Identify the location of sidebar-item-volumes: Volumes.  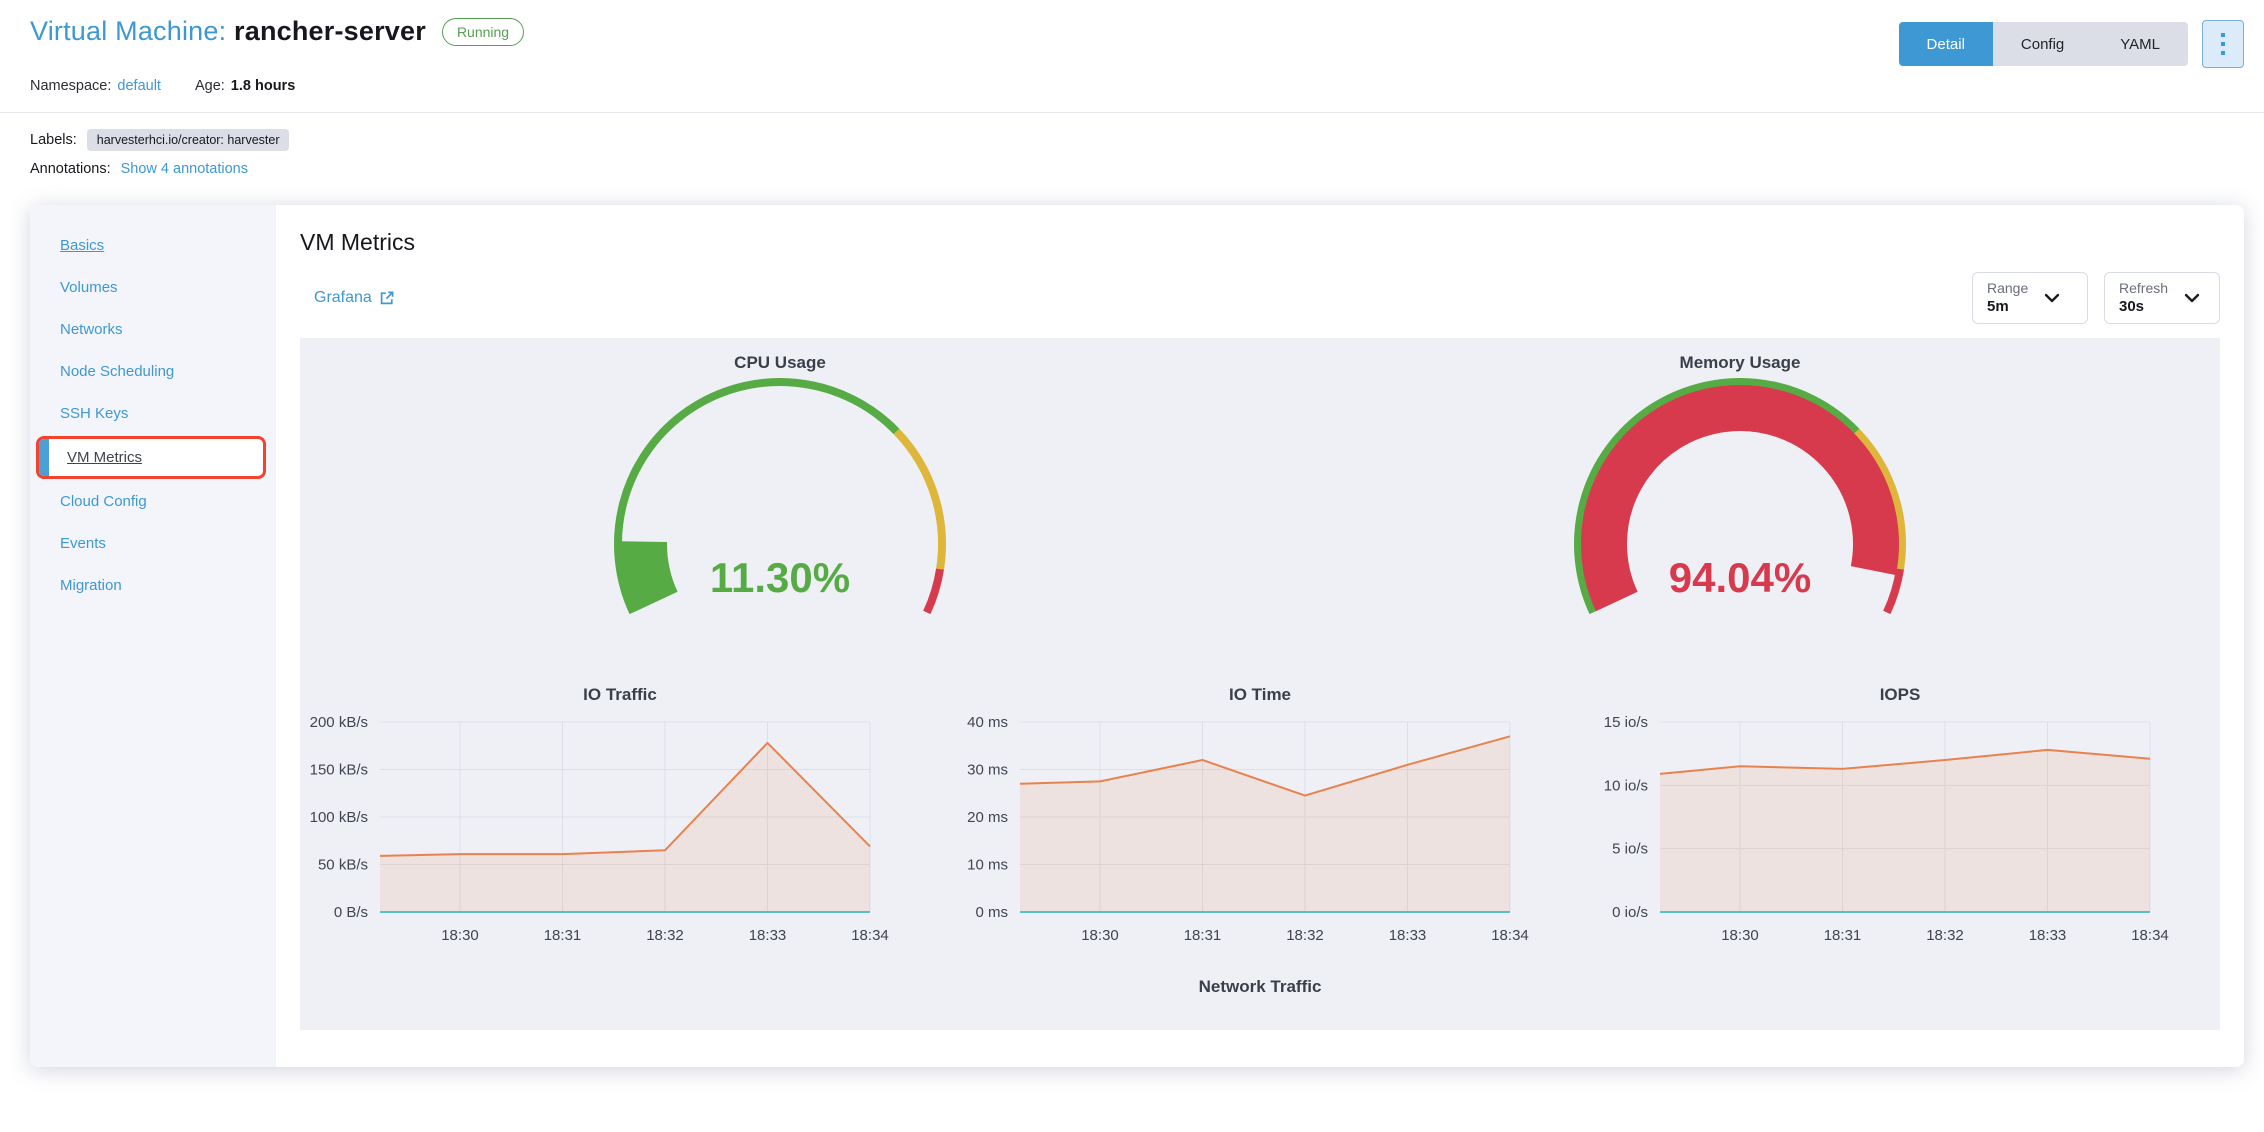
(153, 287).